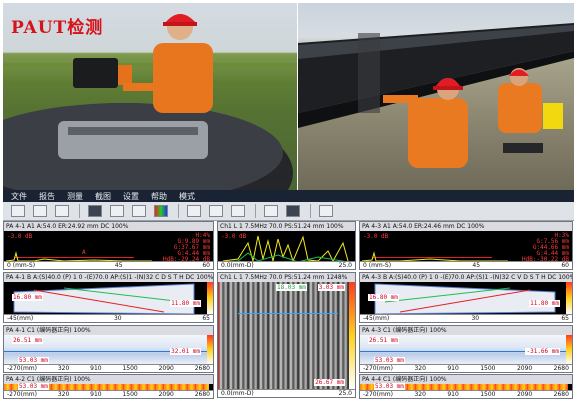  What do you see at coordinates (108, 226) in the screenshot?
I see `panel-header: PA 4-1 A1 A:54.0 ER:24.92 mm DC 100%` at bounding box center [108, 226].